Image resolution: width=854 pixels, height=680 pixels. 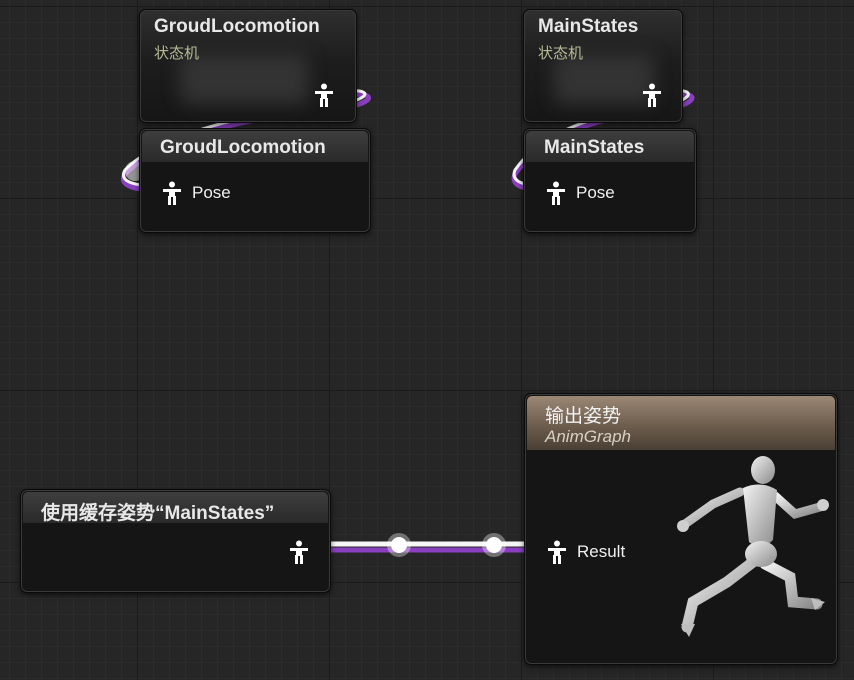 What do you see at coordinates (610, 180) in the screenshot?
I see `state-node-main-states: MainStates Pose` at bounding box center [610, 180].